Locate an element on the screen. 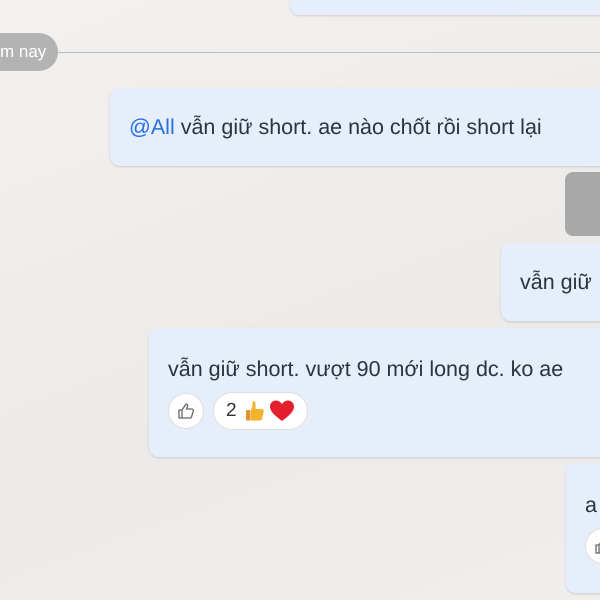 The width and height of the screenshot is (600, 600). reaction-summary: 2 is located at coordinates (260, 411).